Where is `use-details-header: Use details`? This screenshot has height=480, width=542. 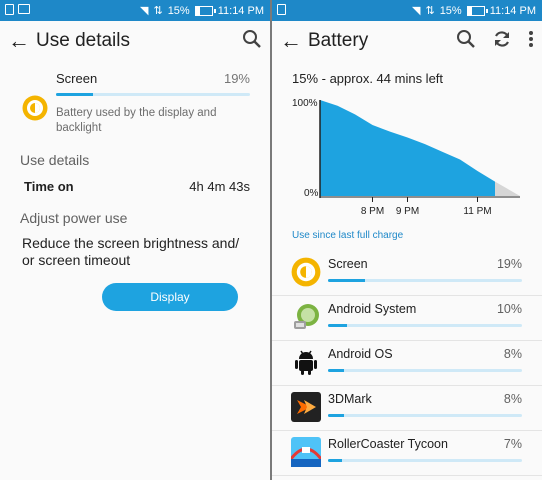 use-details-header: Use details is located at coordinates (55, 160).